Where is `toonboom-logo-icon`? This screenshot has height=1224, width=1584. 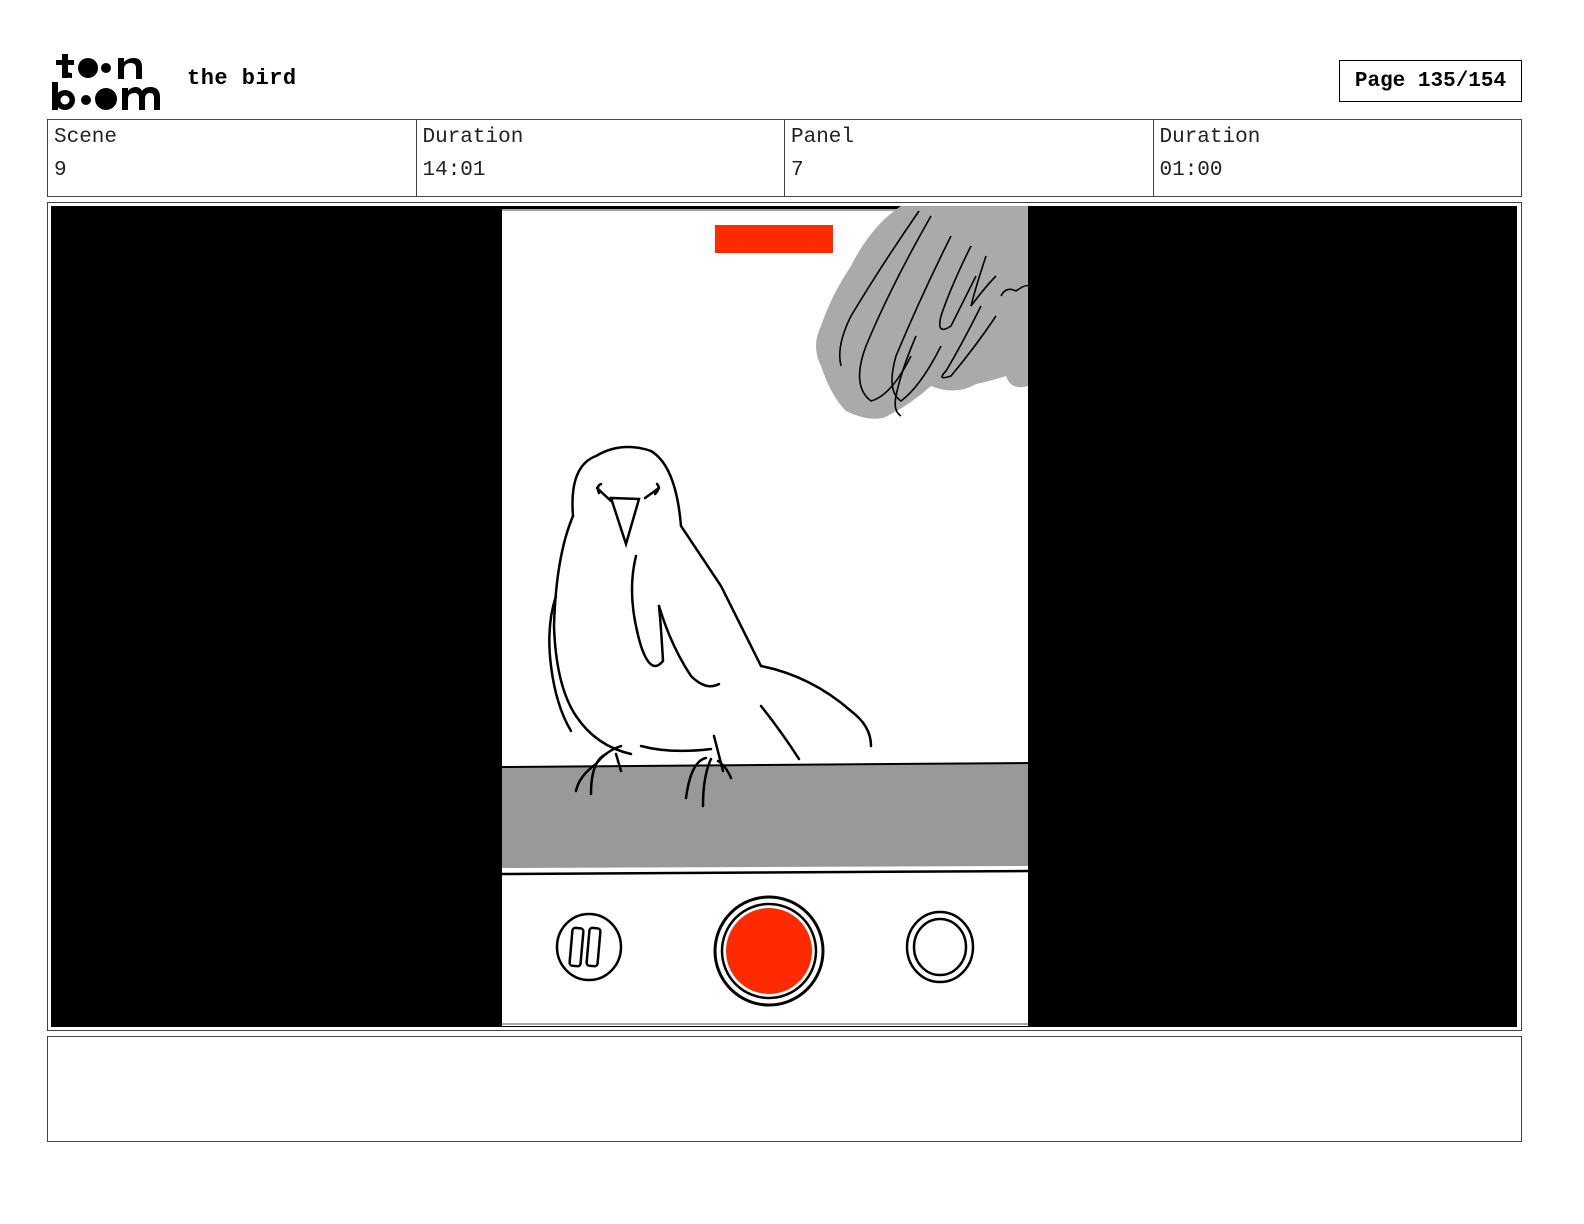
toonboom-logo-icon is located at coordinates (106, 82).